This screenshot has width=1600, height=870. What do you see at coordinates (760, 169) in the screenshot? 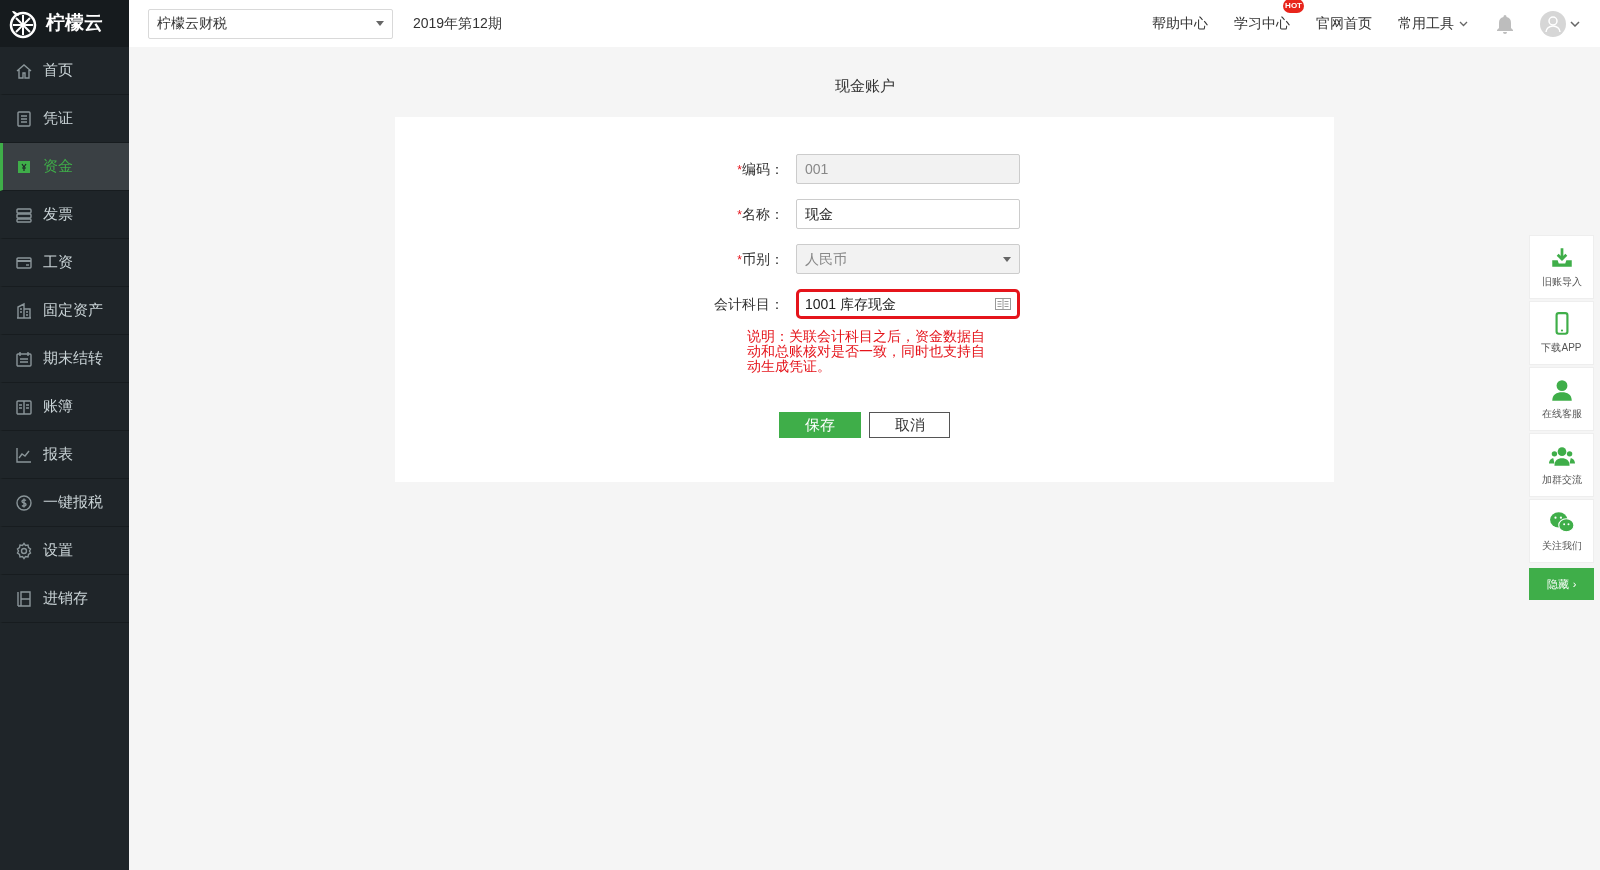
I see `field-label: *编码：` at bounding box center [760, 169].